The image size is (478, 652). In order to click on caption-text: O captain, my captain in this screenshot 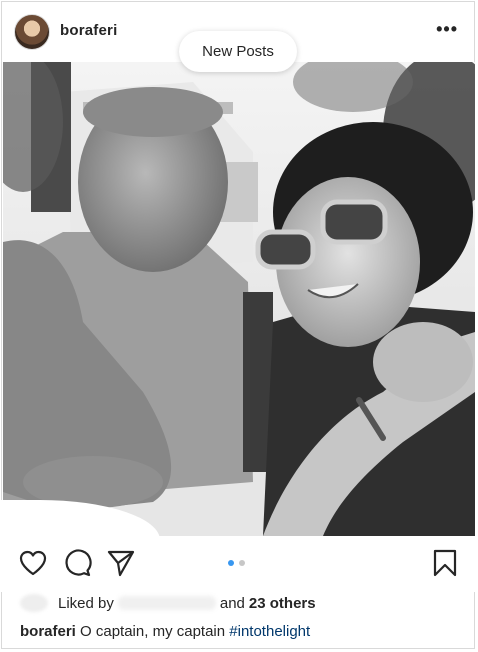, I will do `click(153, 631)`.